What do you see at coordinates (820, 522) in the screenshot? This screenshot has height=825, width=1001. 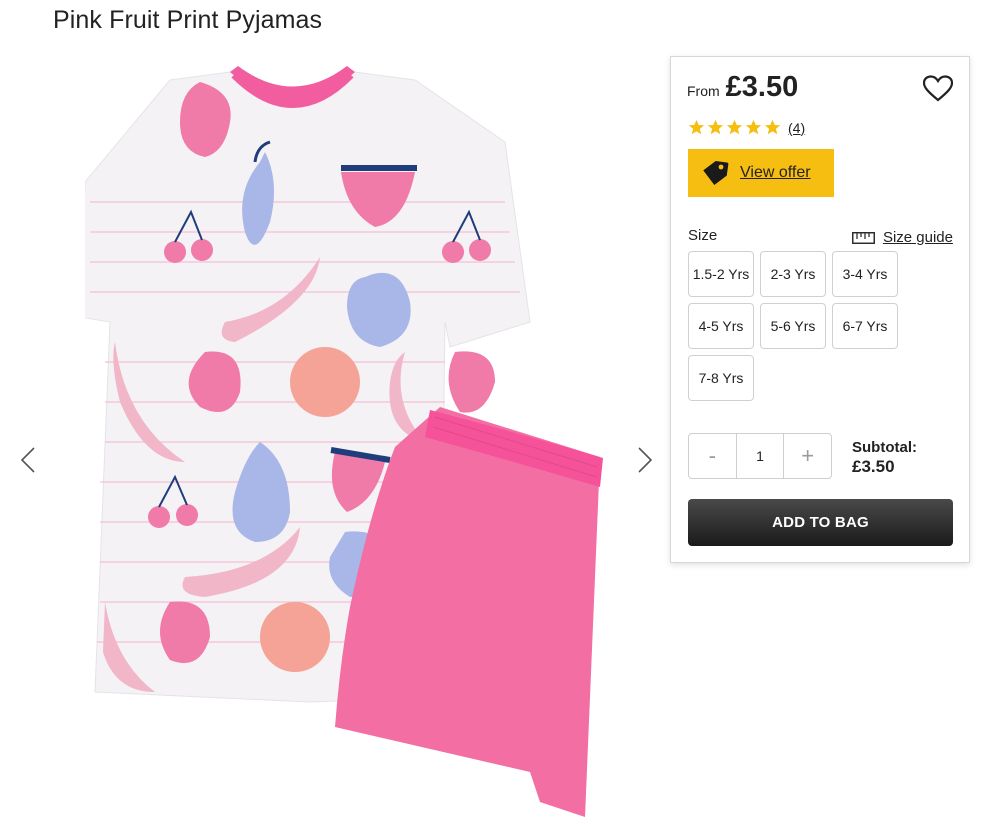 I see `add-to-bag-button: ADD TO BAG` at bounding box center [820, 522].